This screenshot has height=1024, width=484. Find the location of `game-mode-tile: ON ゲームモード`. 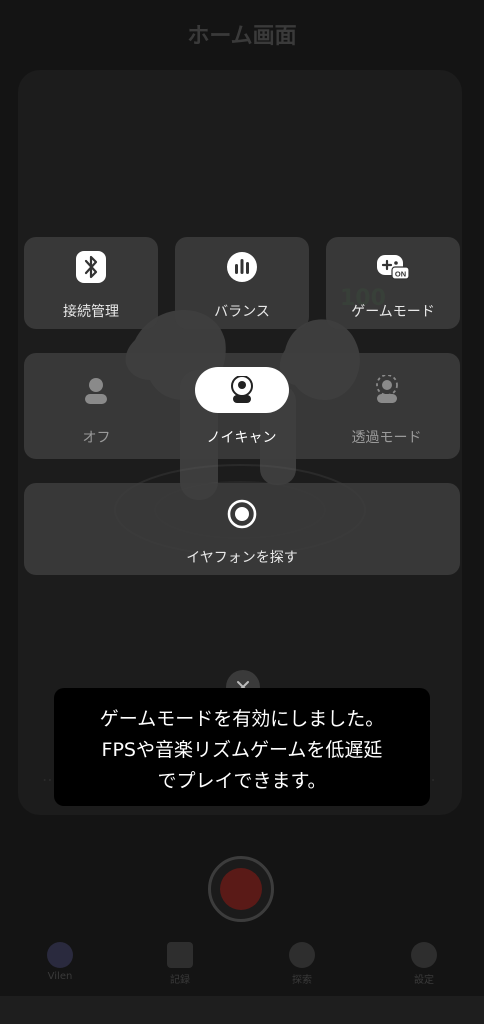

game-mode-tile: ON ゲームモード is located at coordinates (393, 283).